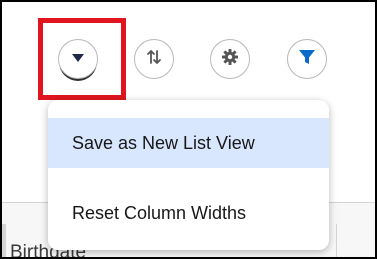 The image size is (377, 259). I want to click on filter-icon, so click(307, 59).